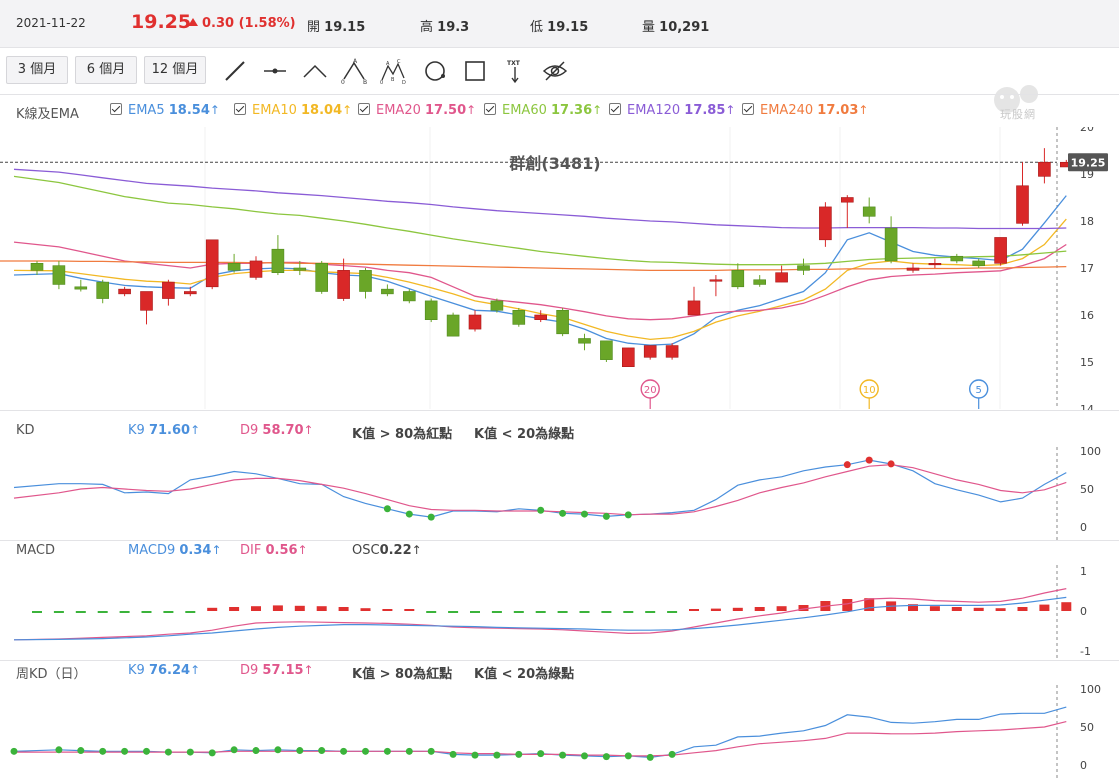 The width and height of the screenshot is (1119, 778). I want to click on ema120-toggle: EMA120 17.85↑, so click(672, 110).